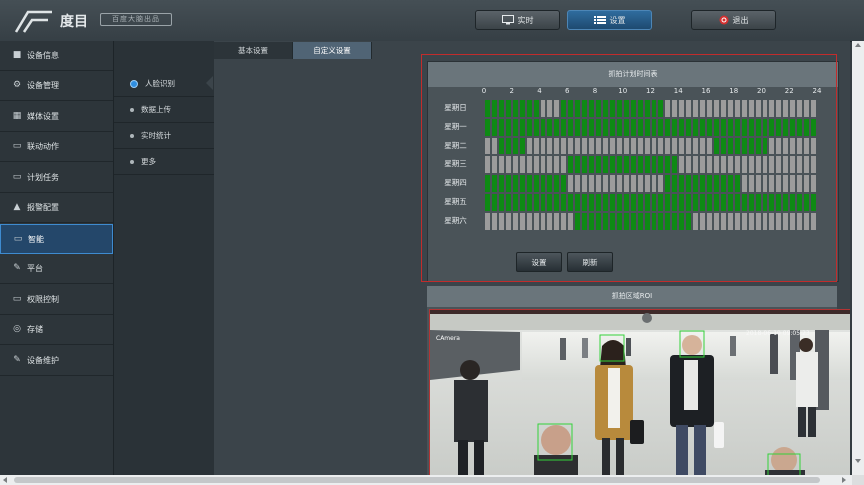  Describe the element at coordinates (56, 239) in the screenshot. I see `sidebar-item-intelligence: ▭ 智能` at that location.